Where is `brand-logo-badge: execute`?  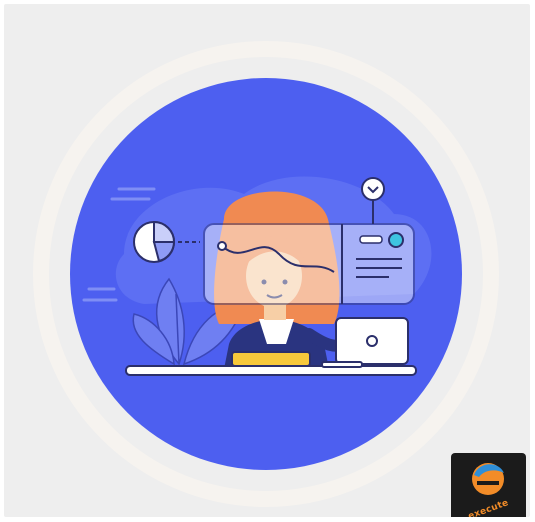 brand-logo-badge: execute is located at coordinates (488, 485).